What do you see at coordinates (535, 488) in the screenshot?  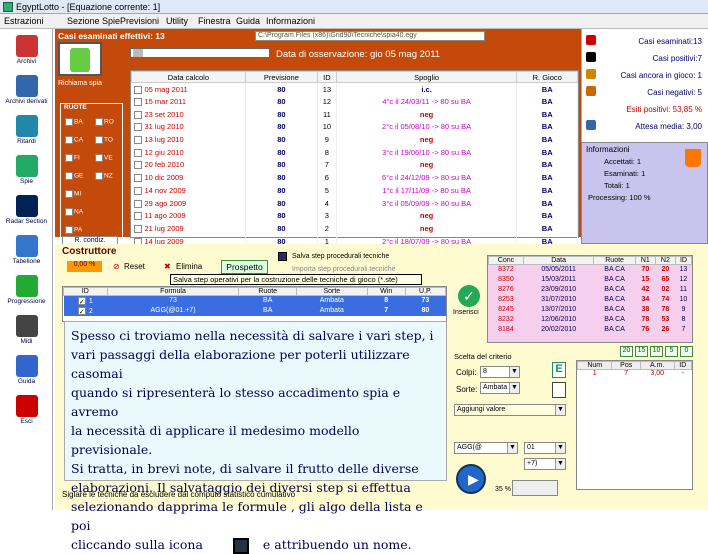 I see `slider` at bounding box center [535, 488].